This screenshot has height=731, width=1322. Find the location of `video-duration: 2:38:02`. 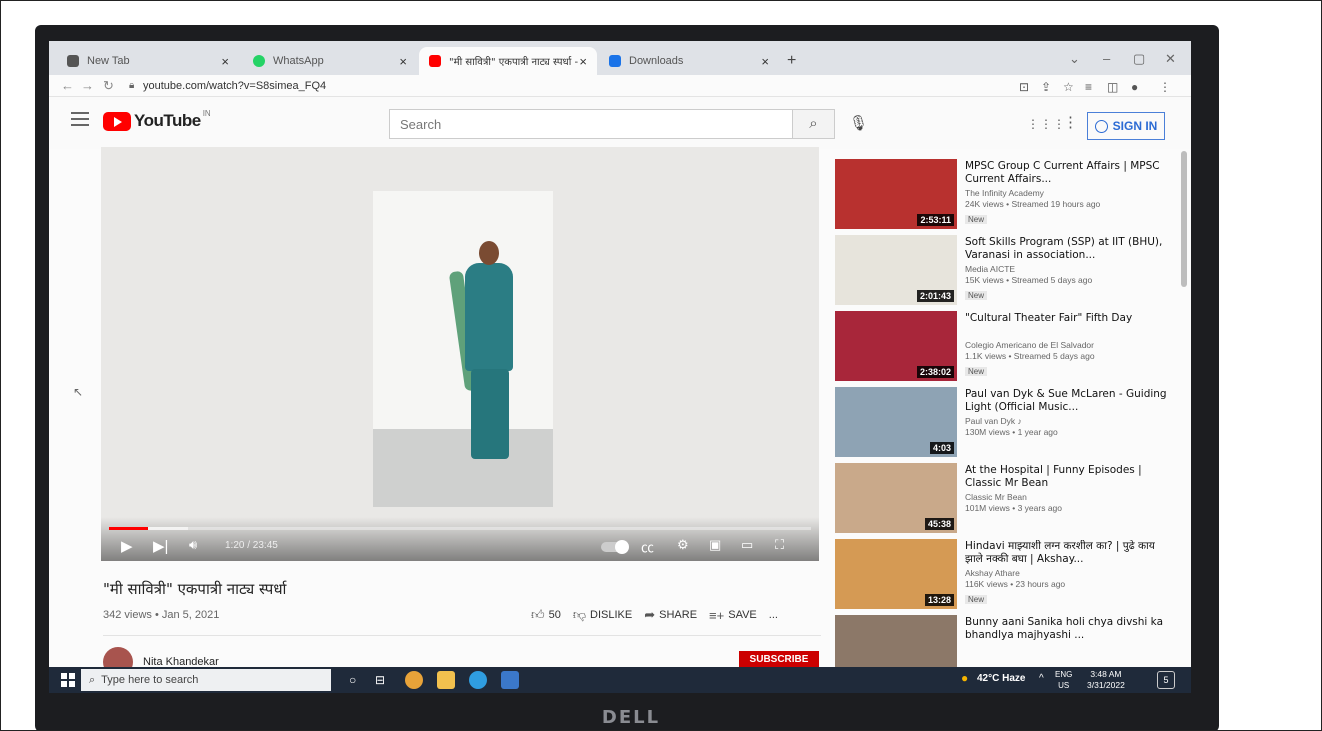

video-duration: 2:38:02 is located at coordinates (935, 372).